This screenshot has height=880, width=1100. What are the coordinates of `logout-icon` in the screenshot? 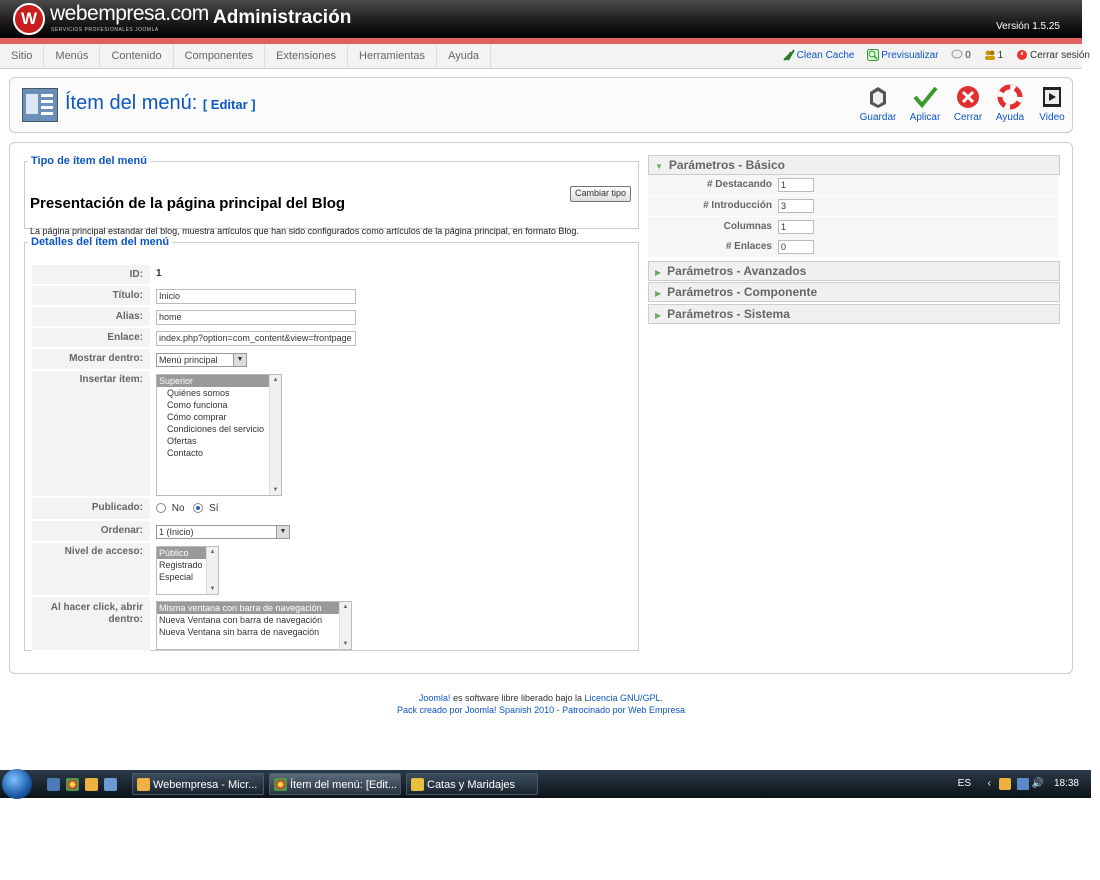 It's located at (1021, 55).